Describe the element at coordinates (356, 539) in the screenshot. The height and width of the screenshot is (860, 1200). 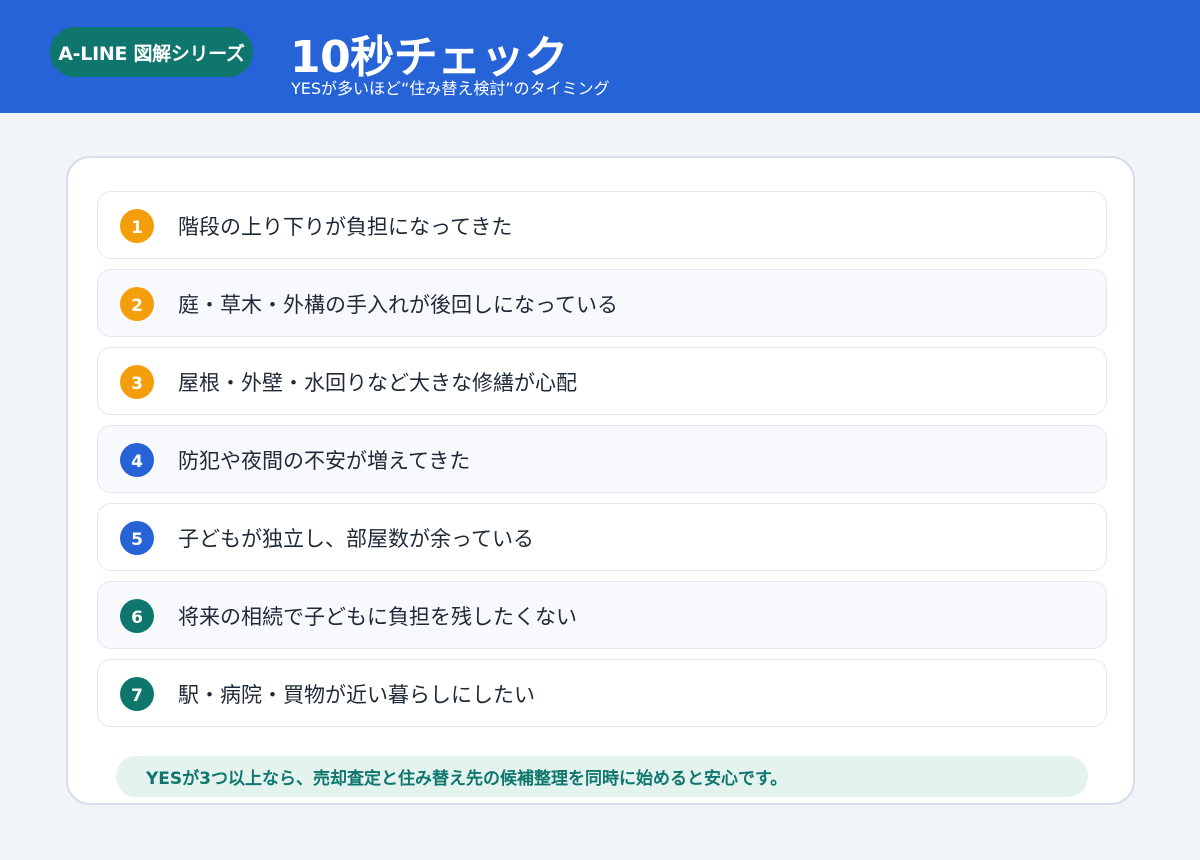
I see `item-text: 子どもが独立し、部屋数が余っている` at that location.